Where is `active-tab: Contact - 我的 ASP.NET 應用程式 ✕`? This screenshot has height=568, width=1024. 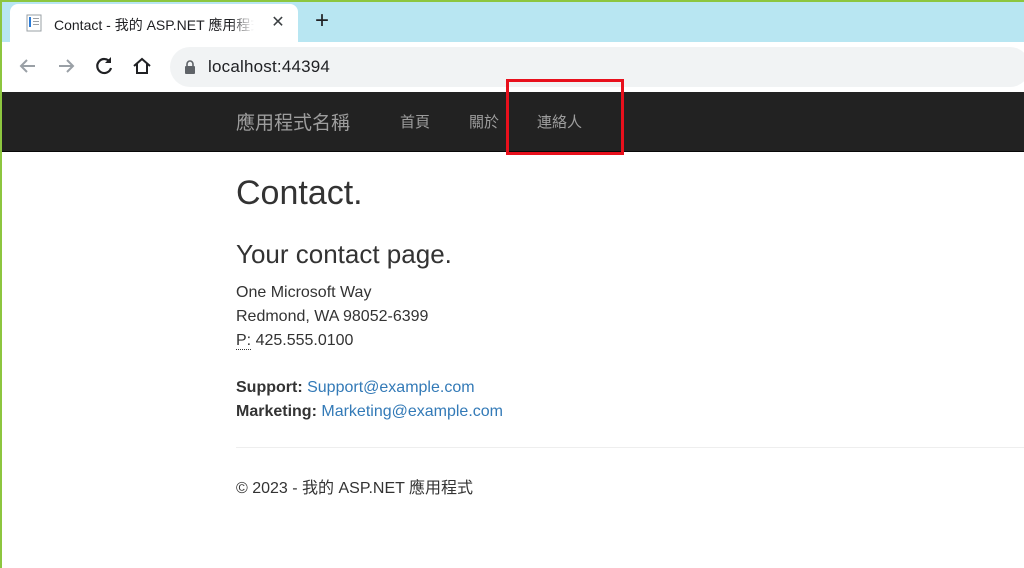 active-tab: Contact - 我的 ASP.NET 應用程式 ✕ is located at coordinates (154, 23).